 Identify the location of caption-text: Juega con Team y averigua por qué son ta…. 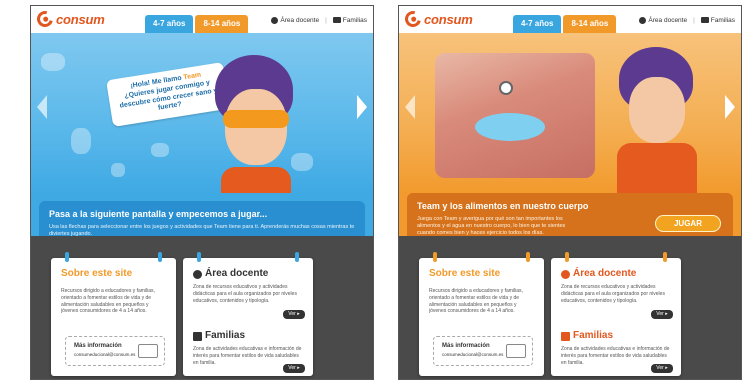
(491, 226).